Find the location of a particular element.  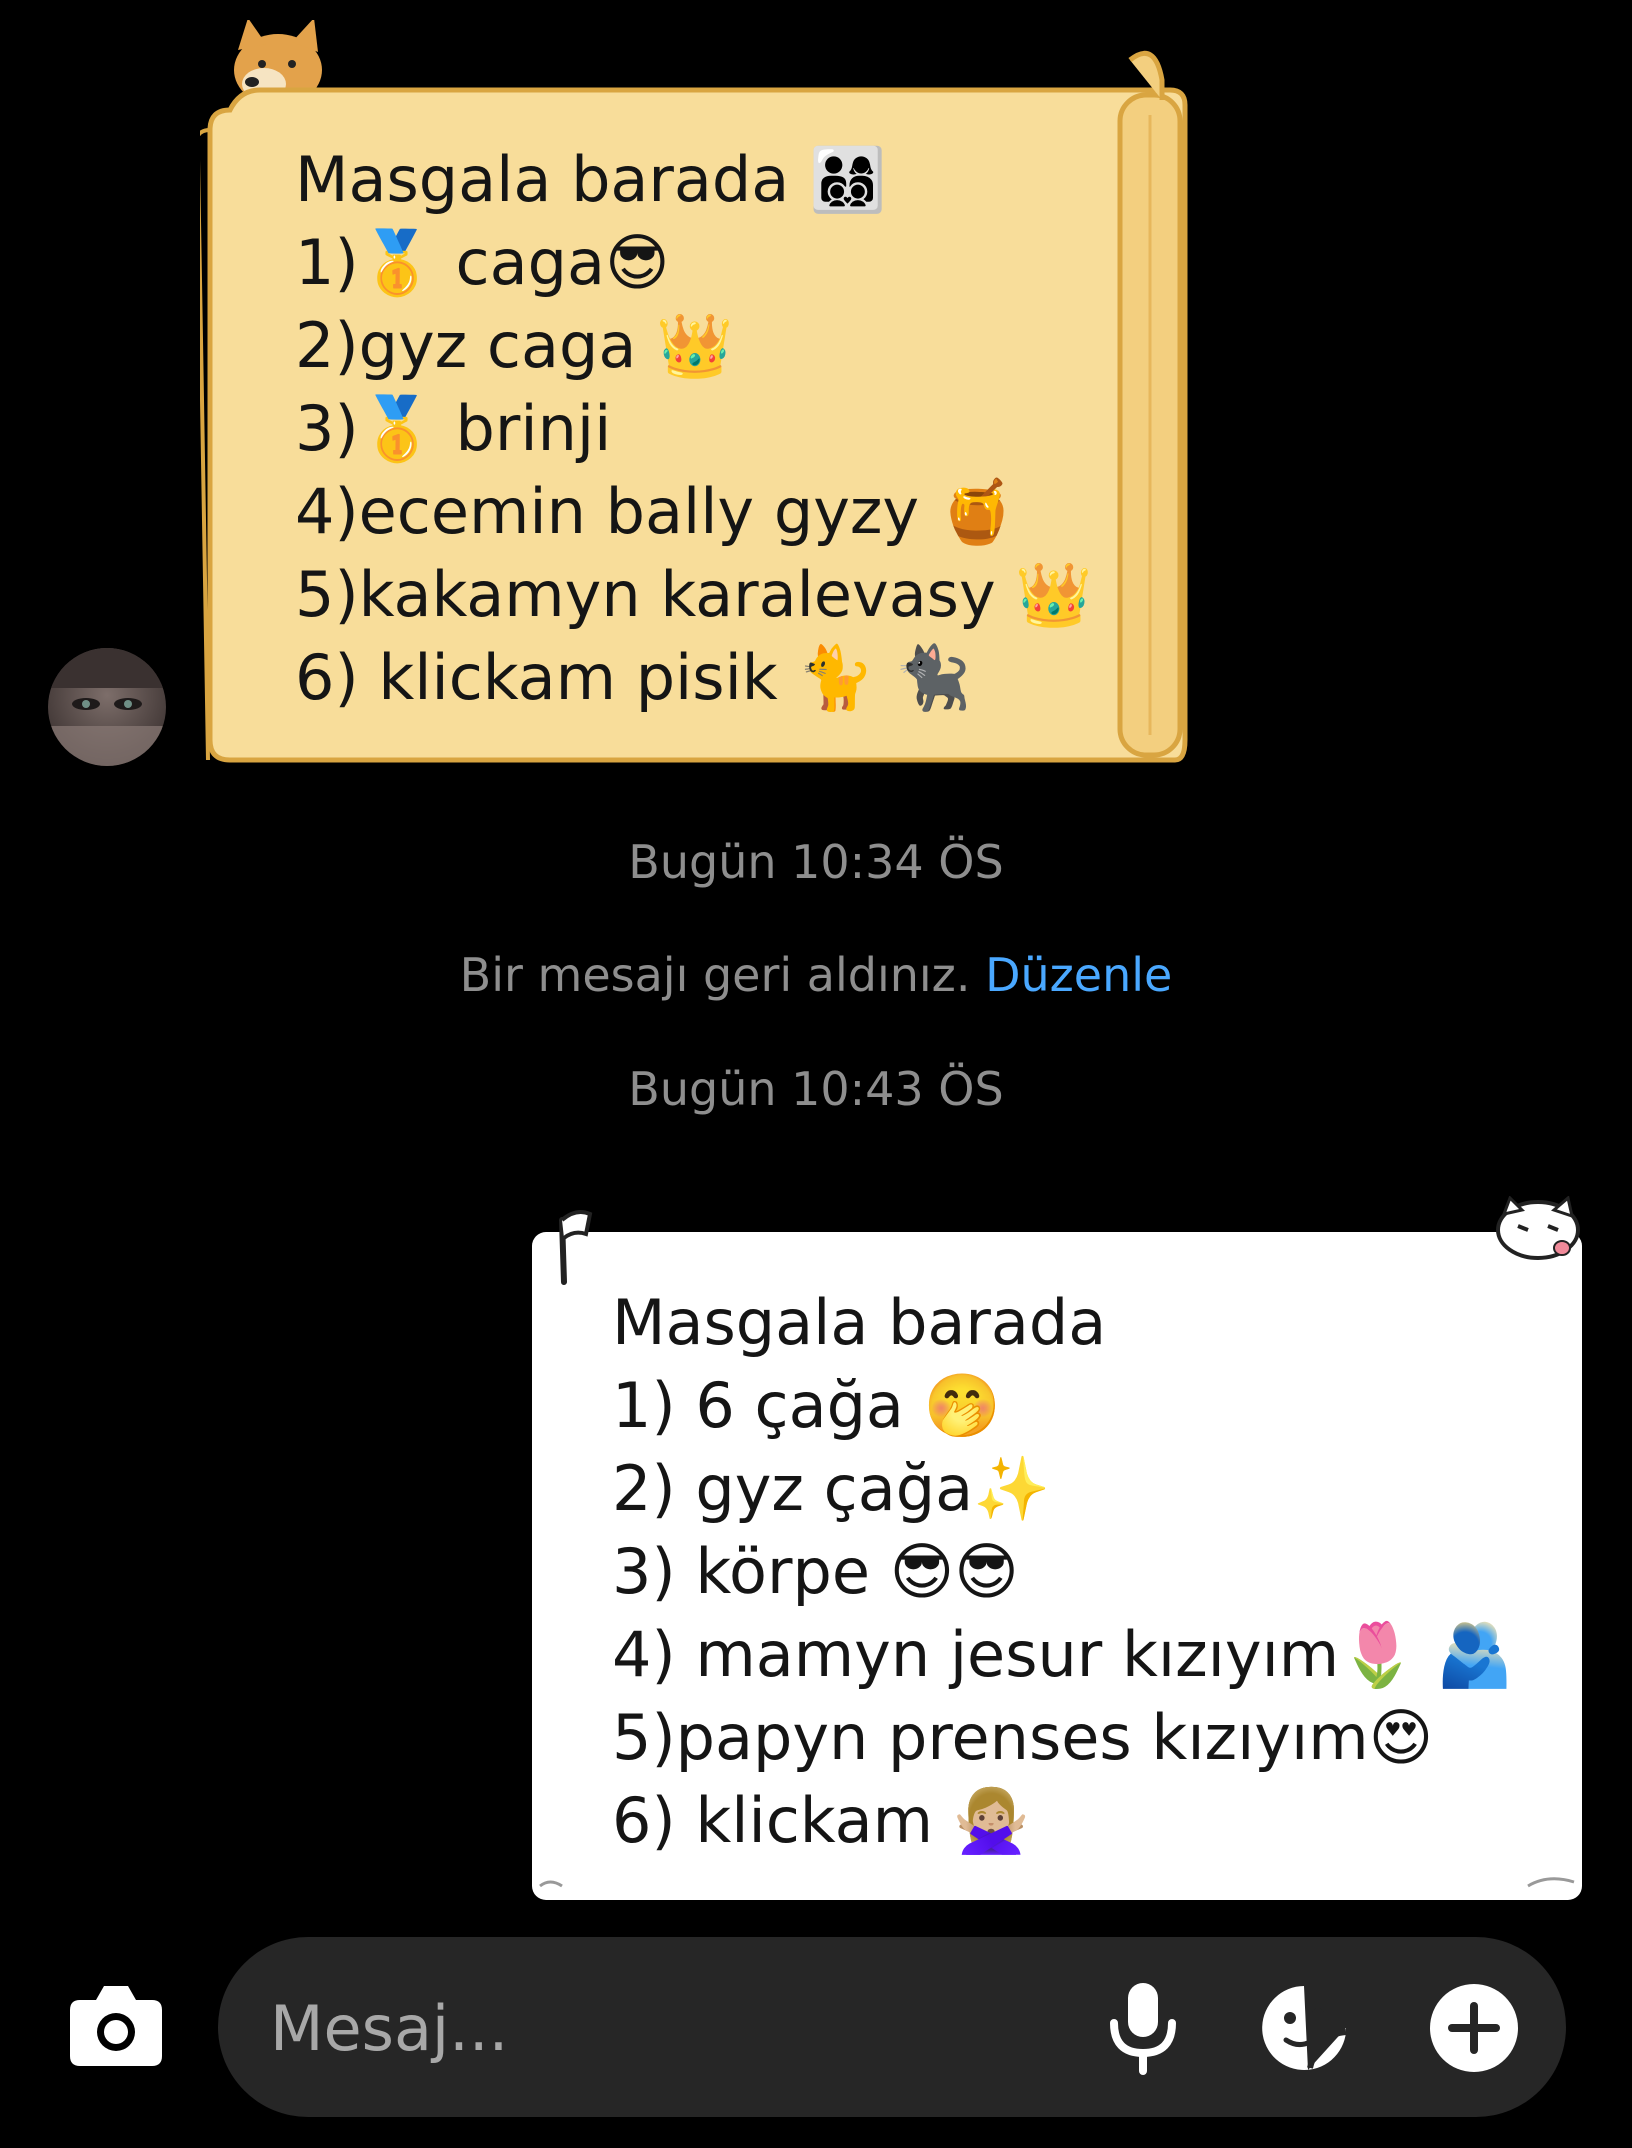

message-line: 5)papyn prenses kızıyım😍 is located at coordinates (1023, 1737).